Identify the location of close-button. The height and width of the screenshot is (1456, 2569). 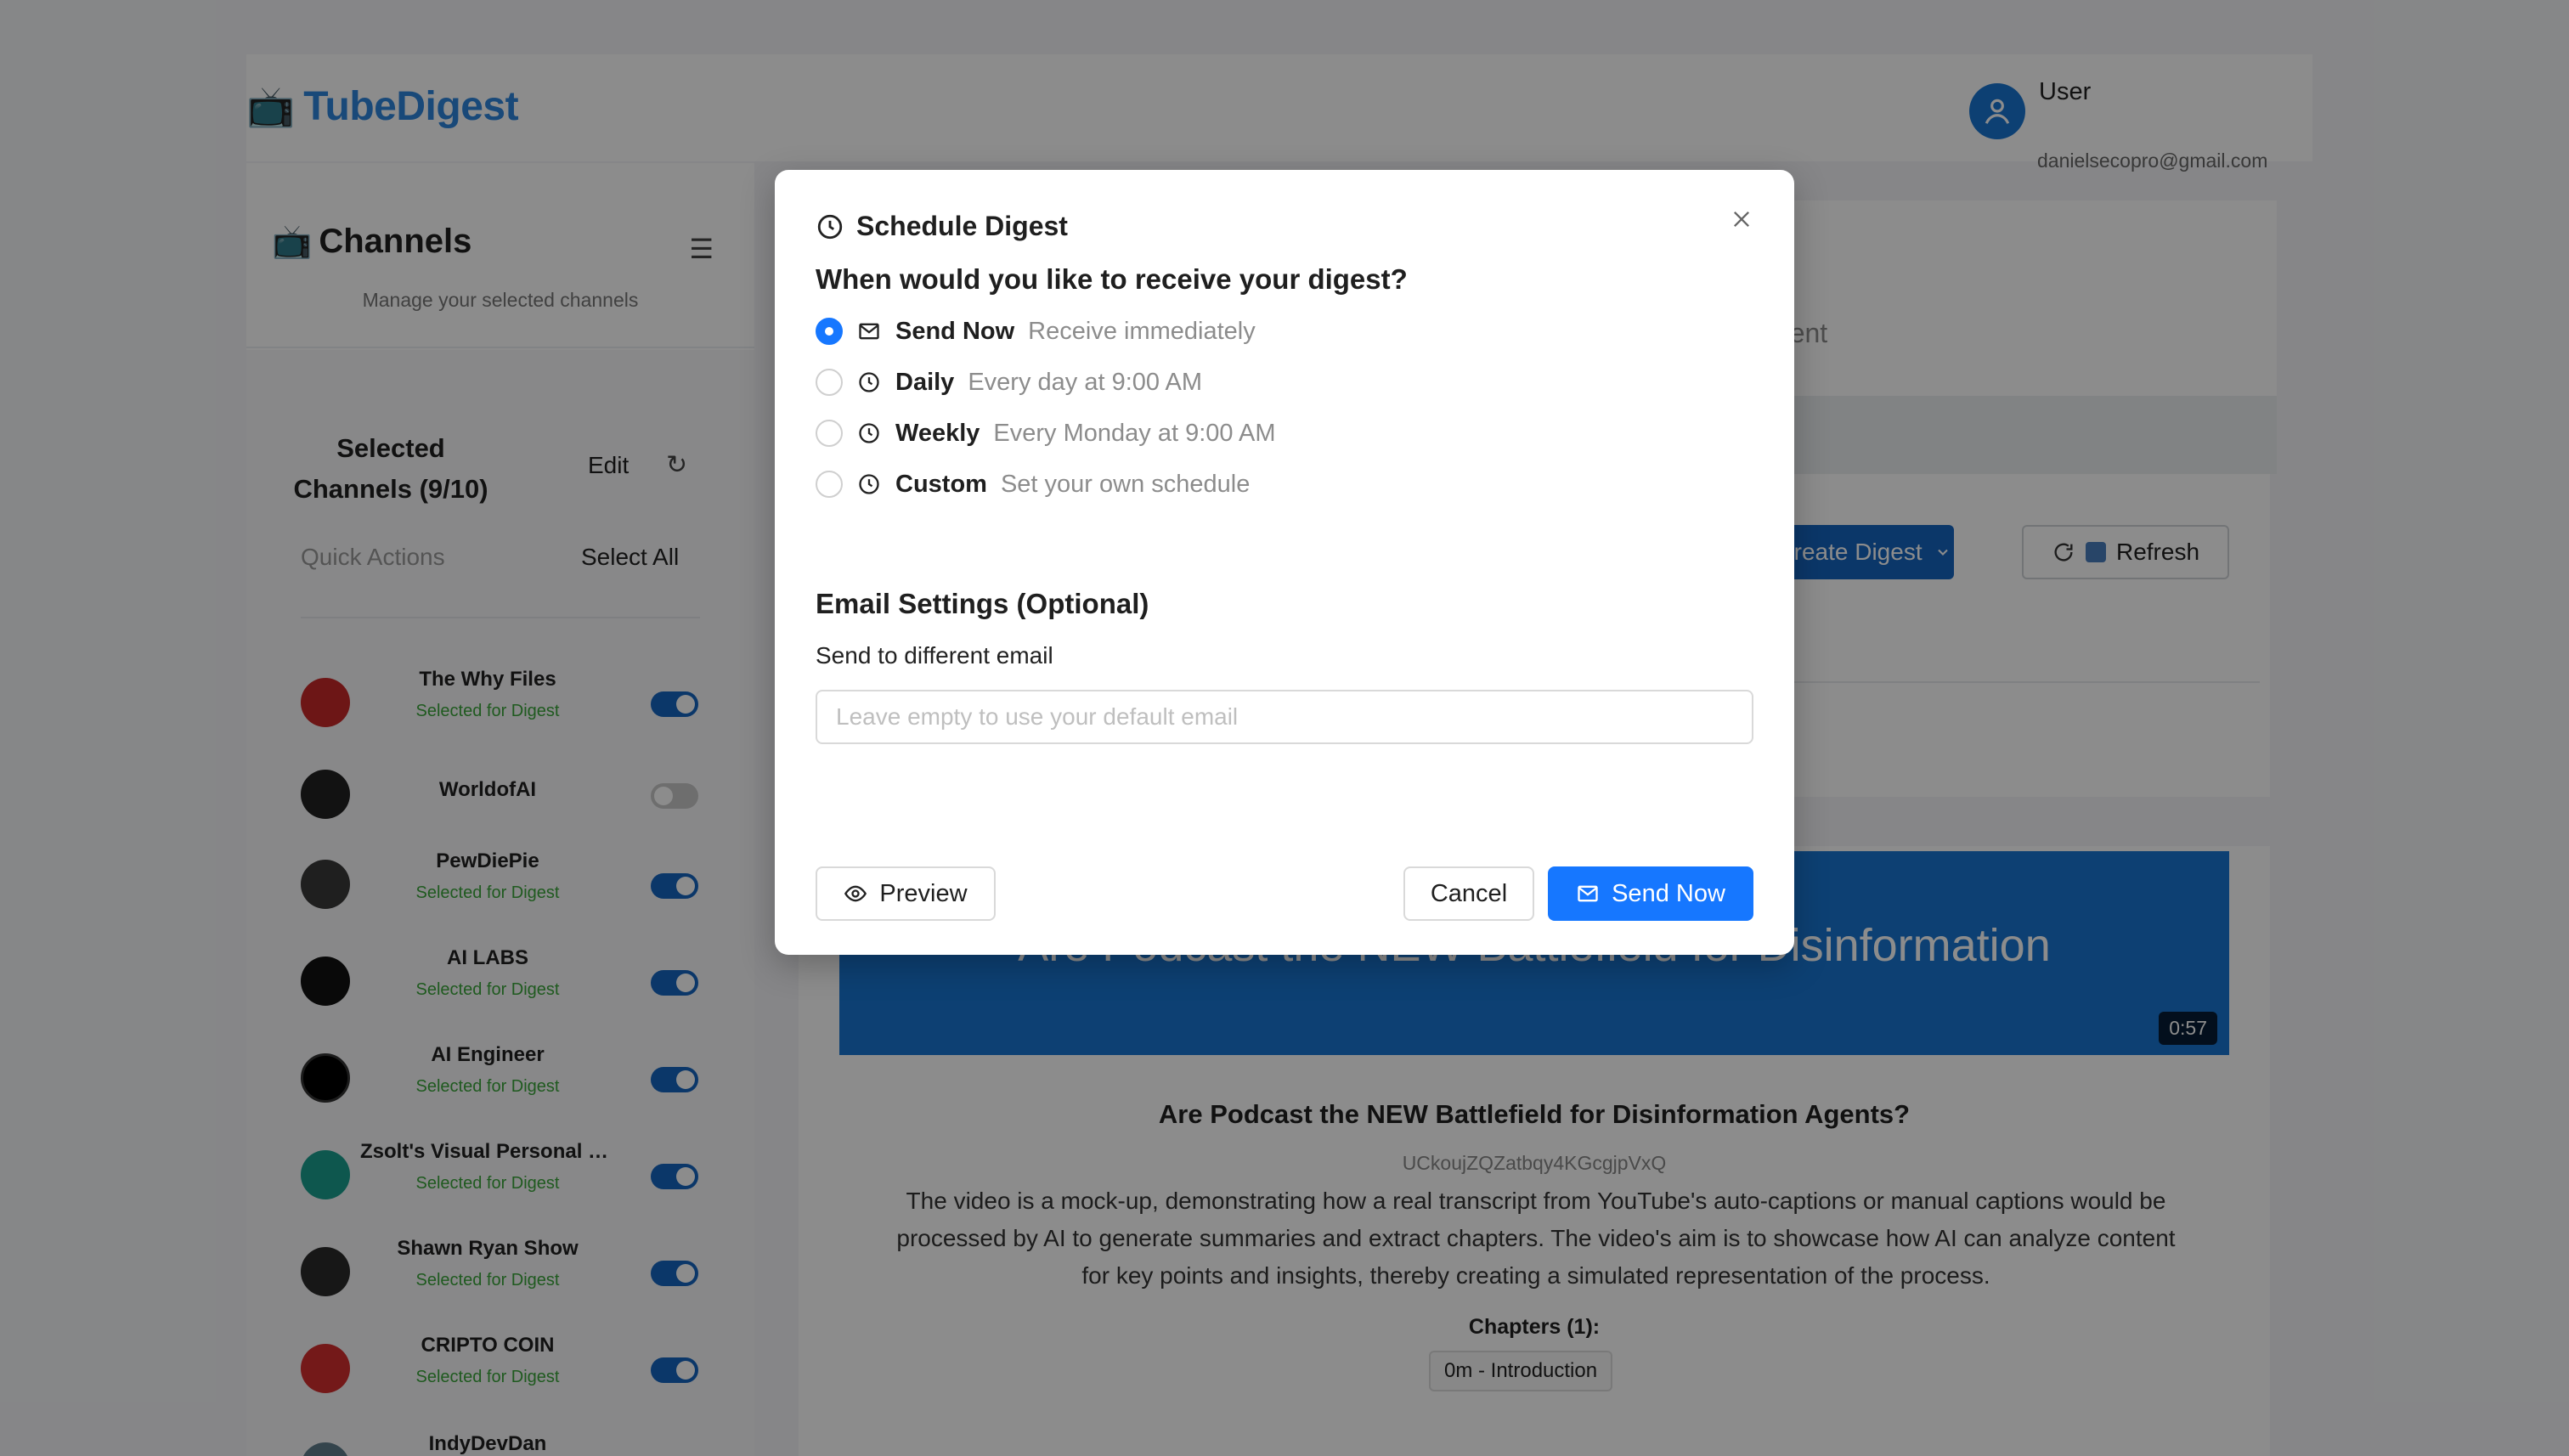
(1742, 219).